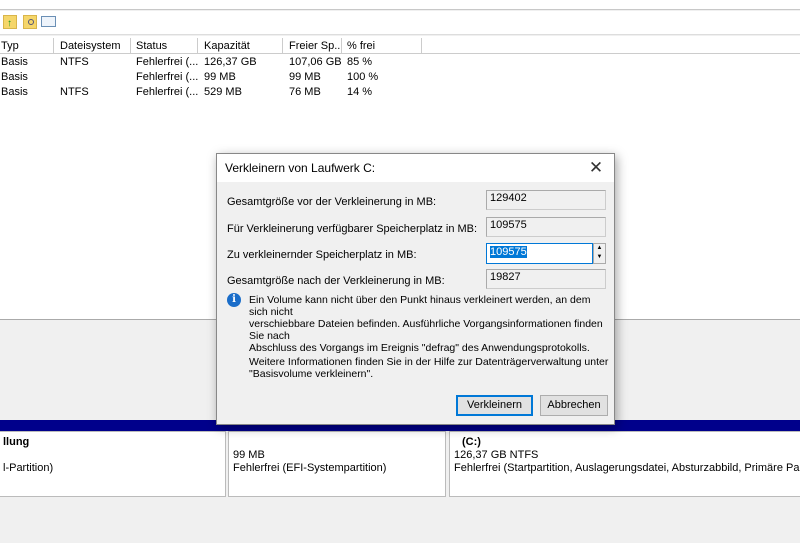 This screenshot has height=543, width=800. Describe the element at coordinates (16, 442) in the screenshot. I see `partition-title: llung` at that location.